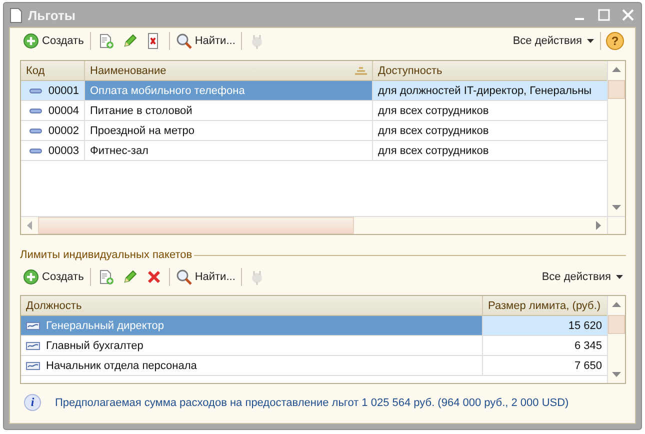 Image resolution: width=645 pixels, height=434 pixels. What do you see at coordinates (53, 150) in the screenshot?
I see `table-cell: 00003` at bounding box center [53, 150].